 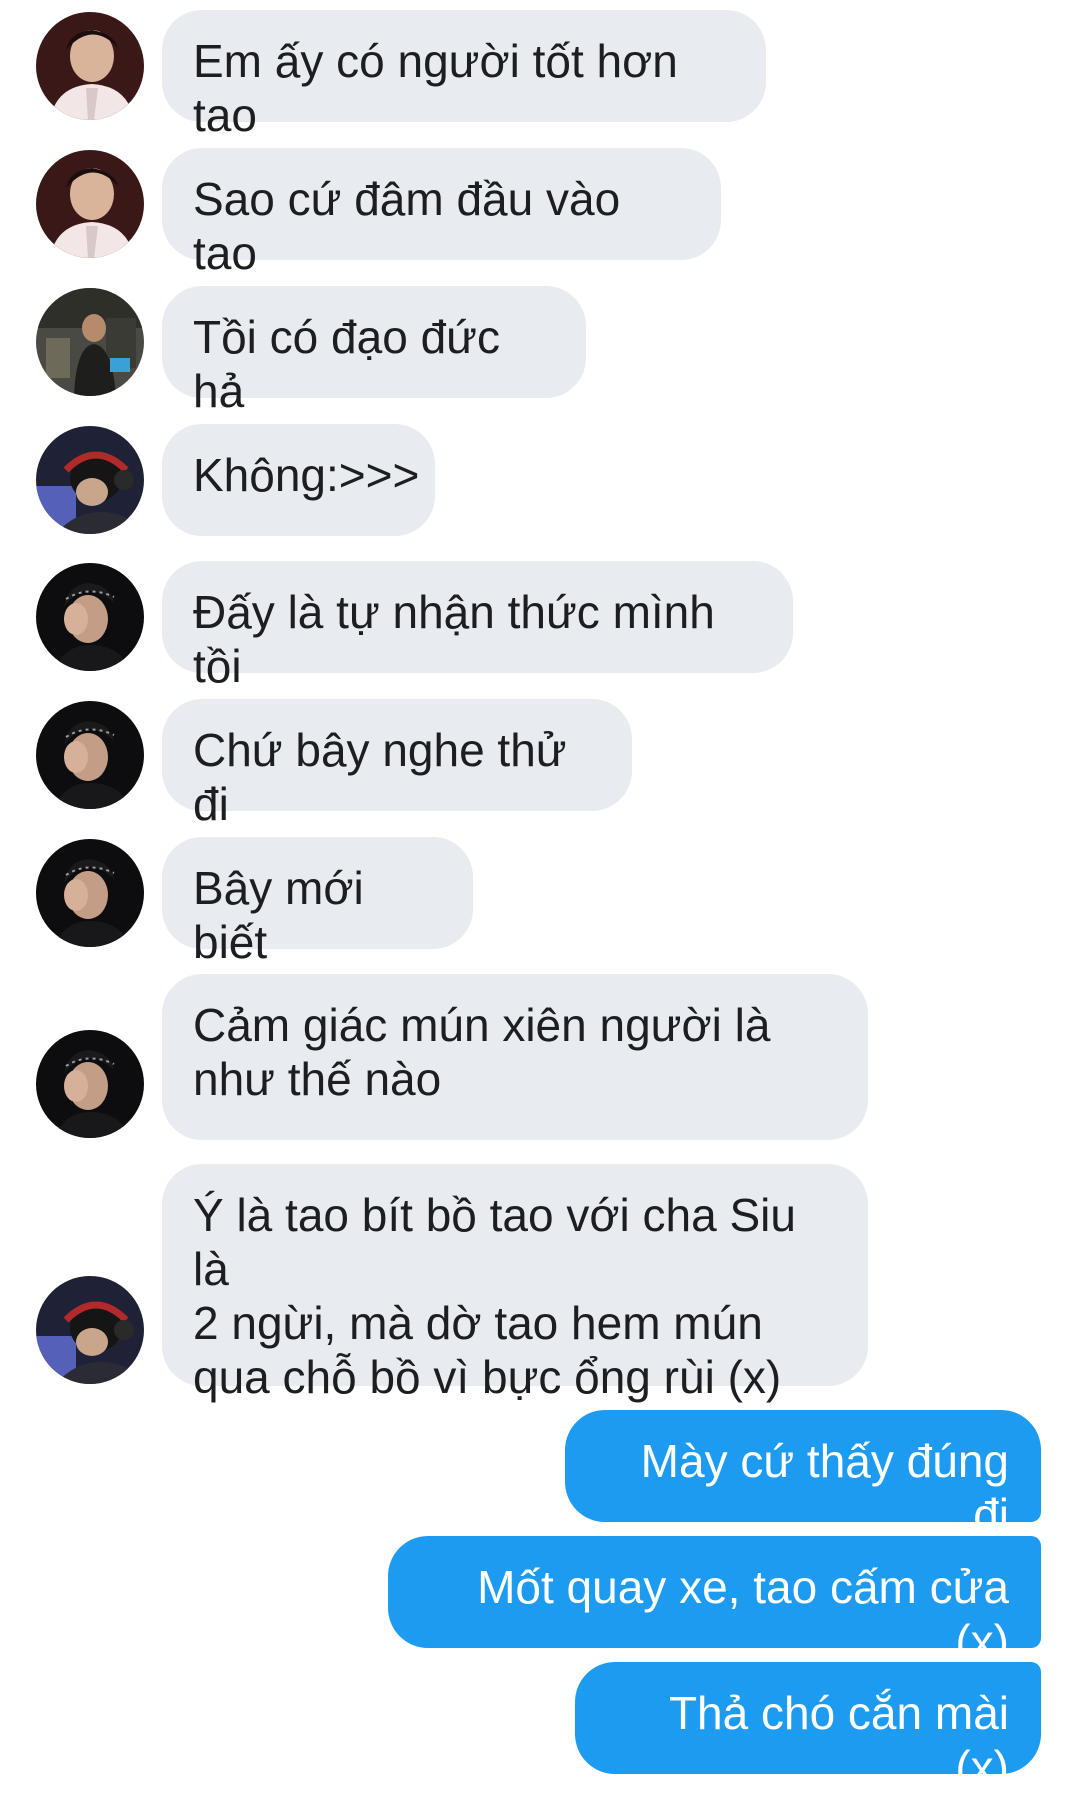 What do you see at coordinates (298, 480) in the screenshot?
I see `incoming-message-bubble: Không:>>>` at bounding box center [298, 480].